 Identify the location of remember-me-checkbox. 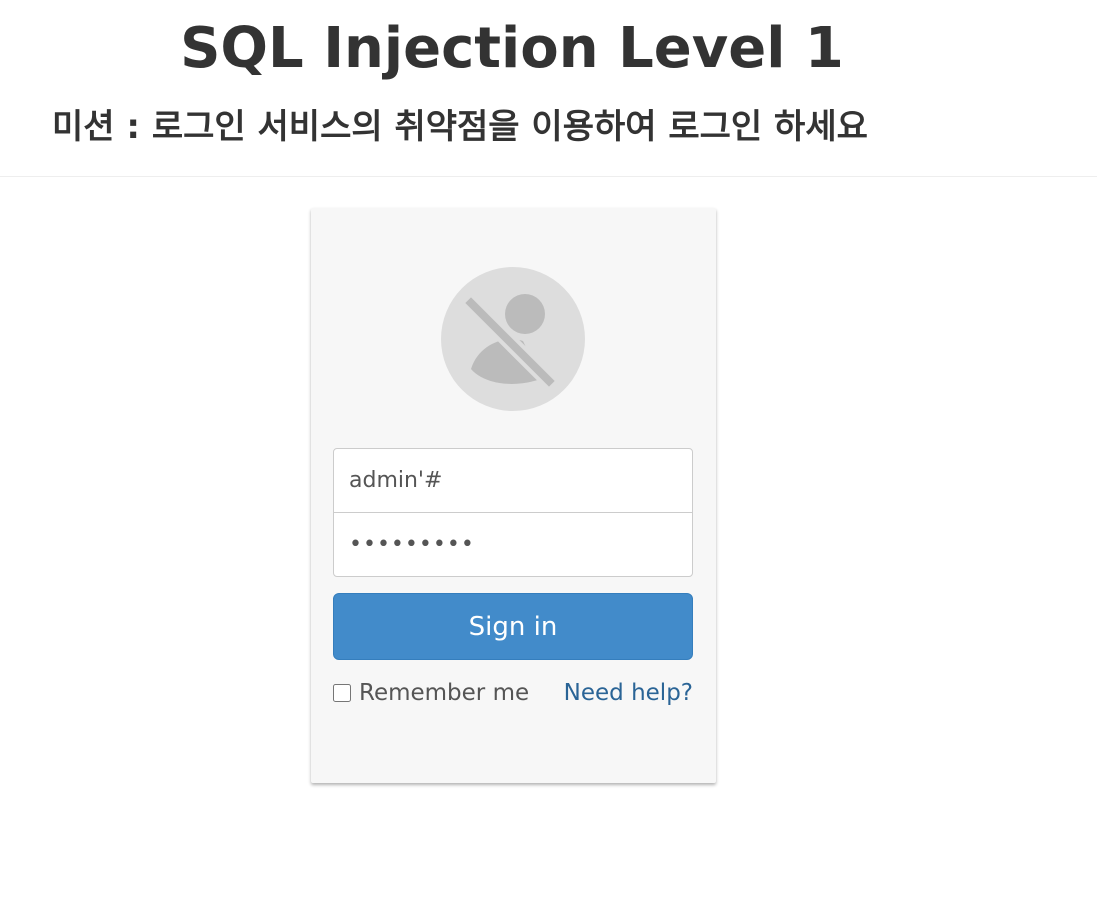
(342, 693).